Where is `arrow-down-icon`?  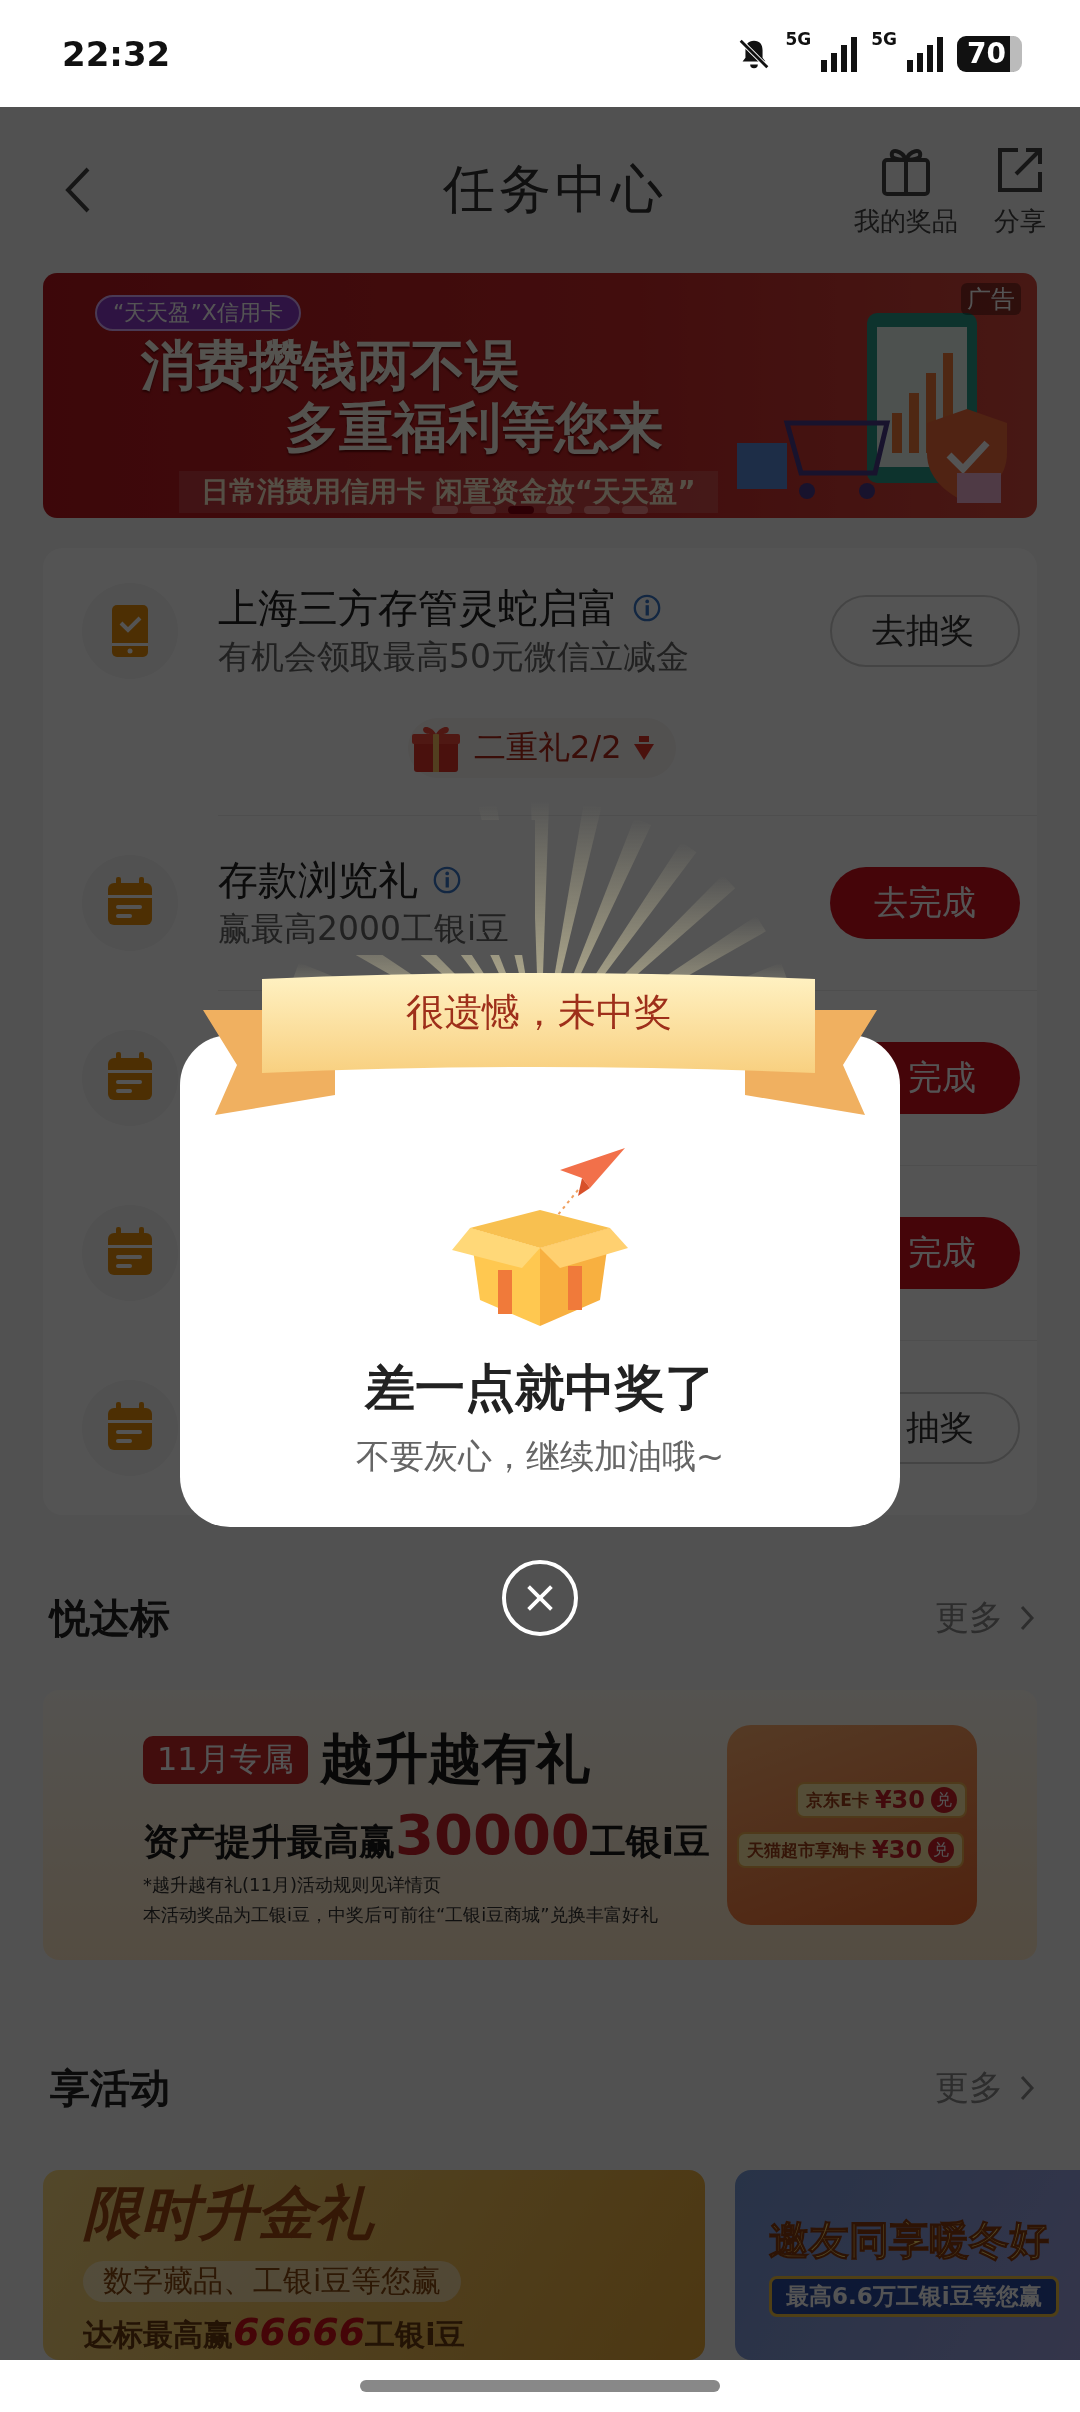 arrow-down-icon is located at coordinates (643, 748).